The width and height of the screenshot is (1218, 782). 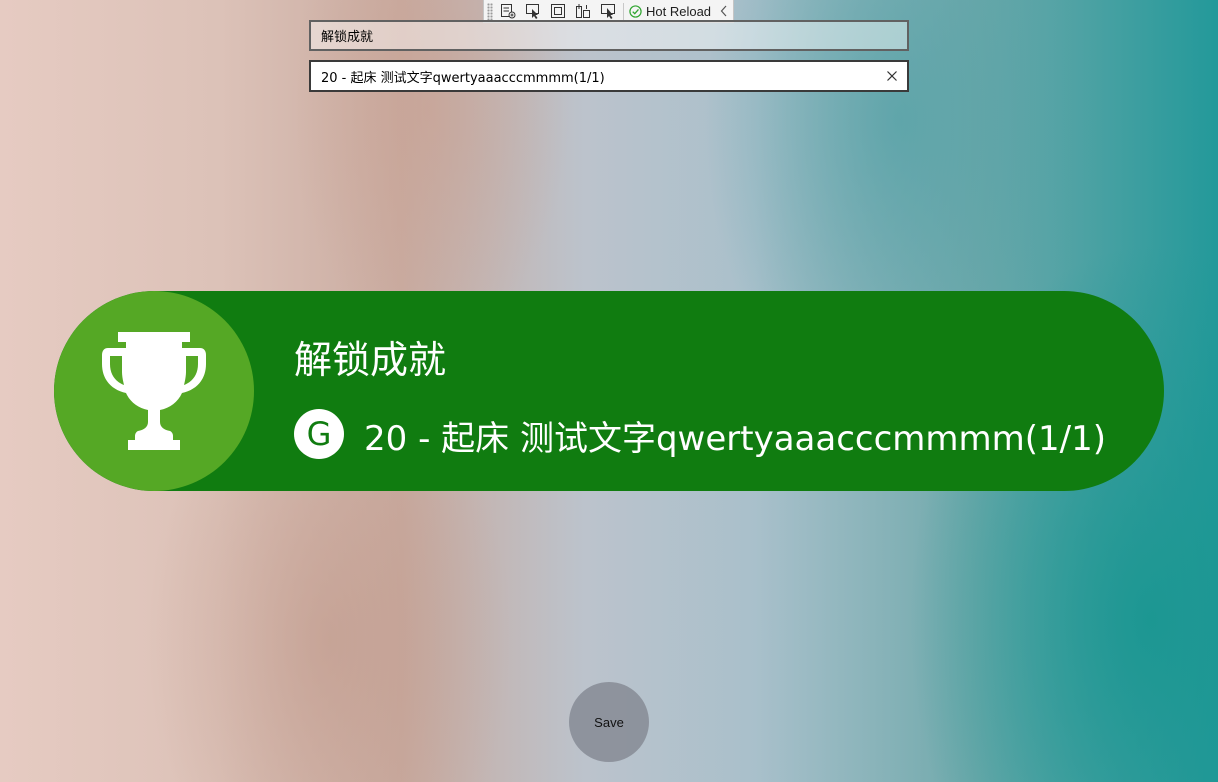 I want to click on trophy-badge, so click(x=154, y=391).